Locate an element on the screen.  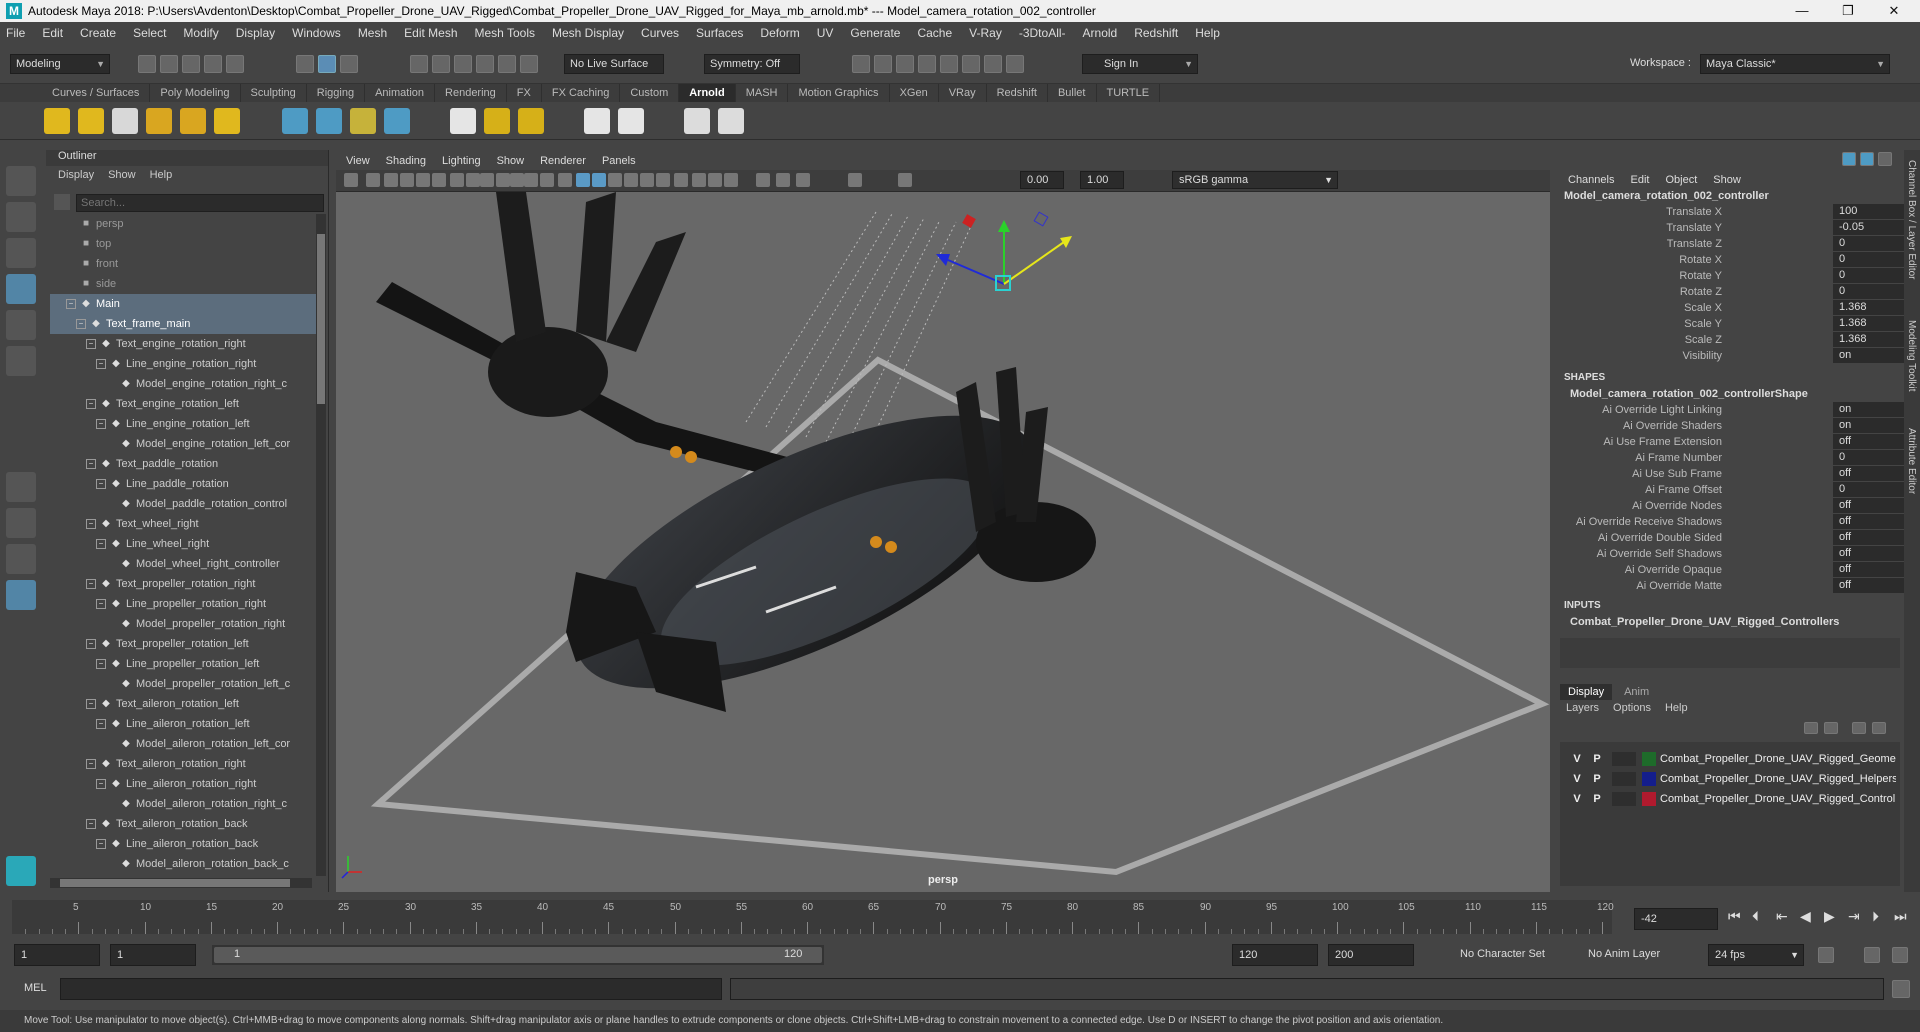
outliner-hscroll-thumb is located at coordinates (175, 883).